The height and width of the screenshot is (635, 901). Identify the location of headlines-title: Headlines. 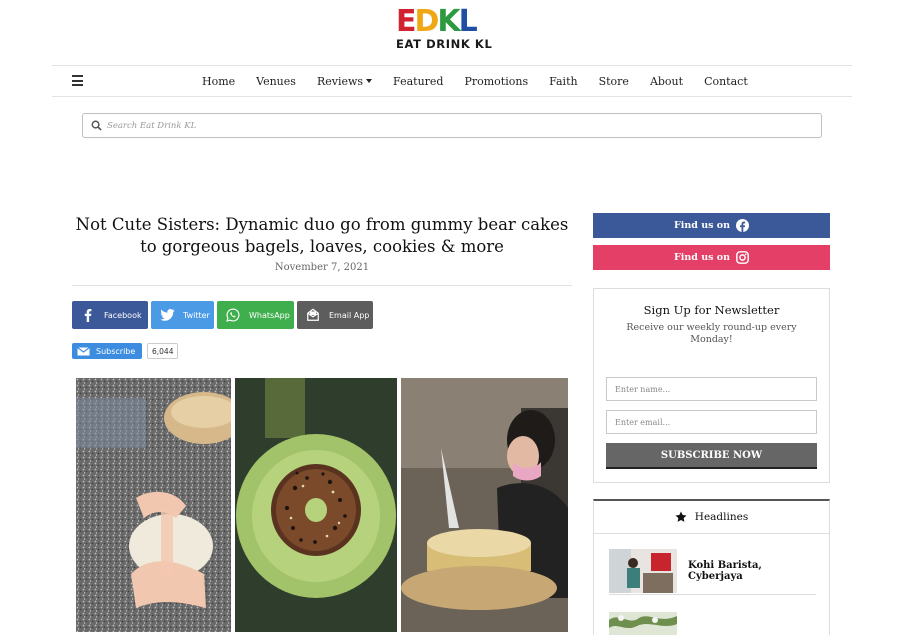
(721, 517).